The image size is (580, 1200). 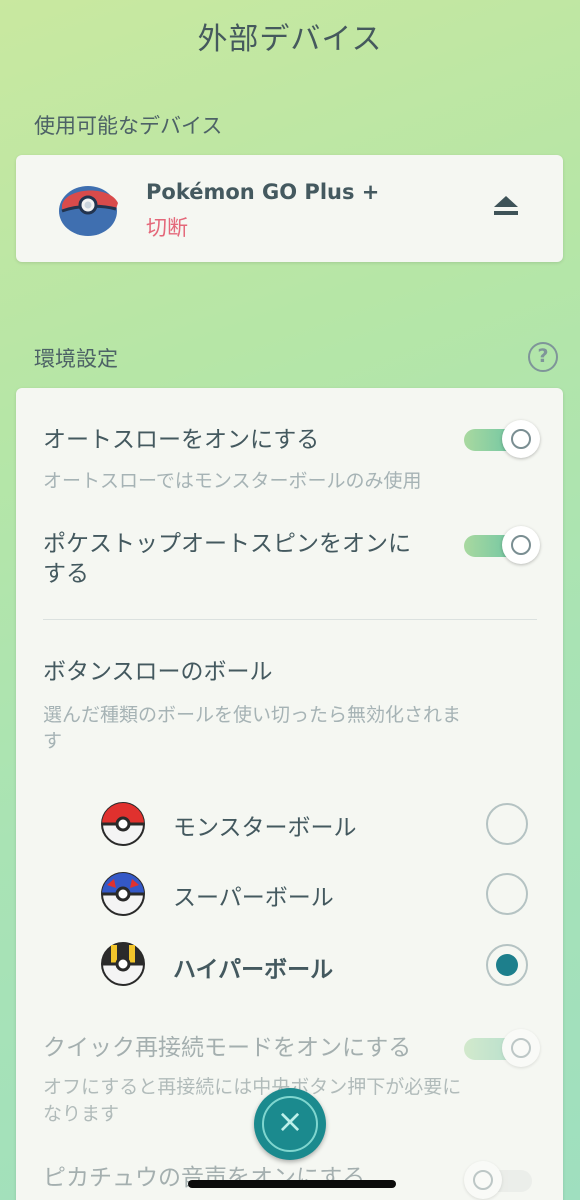 What do you see at coordinates (252, 1087) in the screenshot?
I see `quick-reconnect-description-line1: オフにすると再接続には中央ボタン押下が必要に` at bounding box center [252, 1087].